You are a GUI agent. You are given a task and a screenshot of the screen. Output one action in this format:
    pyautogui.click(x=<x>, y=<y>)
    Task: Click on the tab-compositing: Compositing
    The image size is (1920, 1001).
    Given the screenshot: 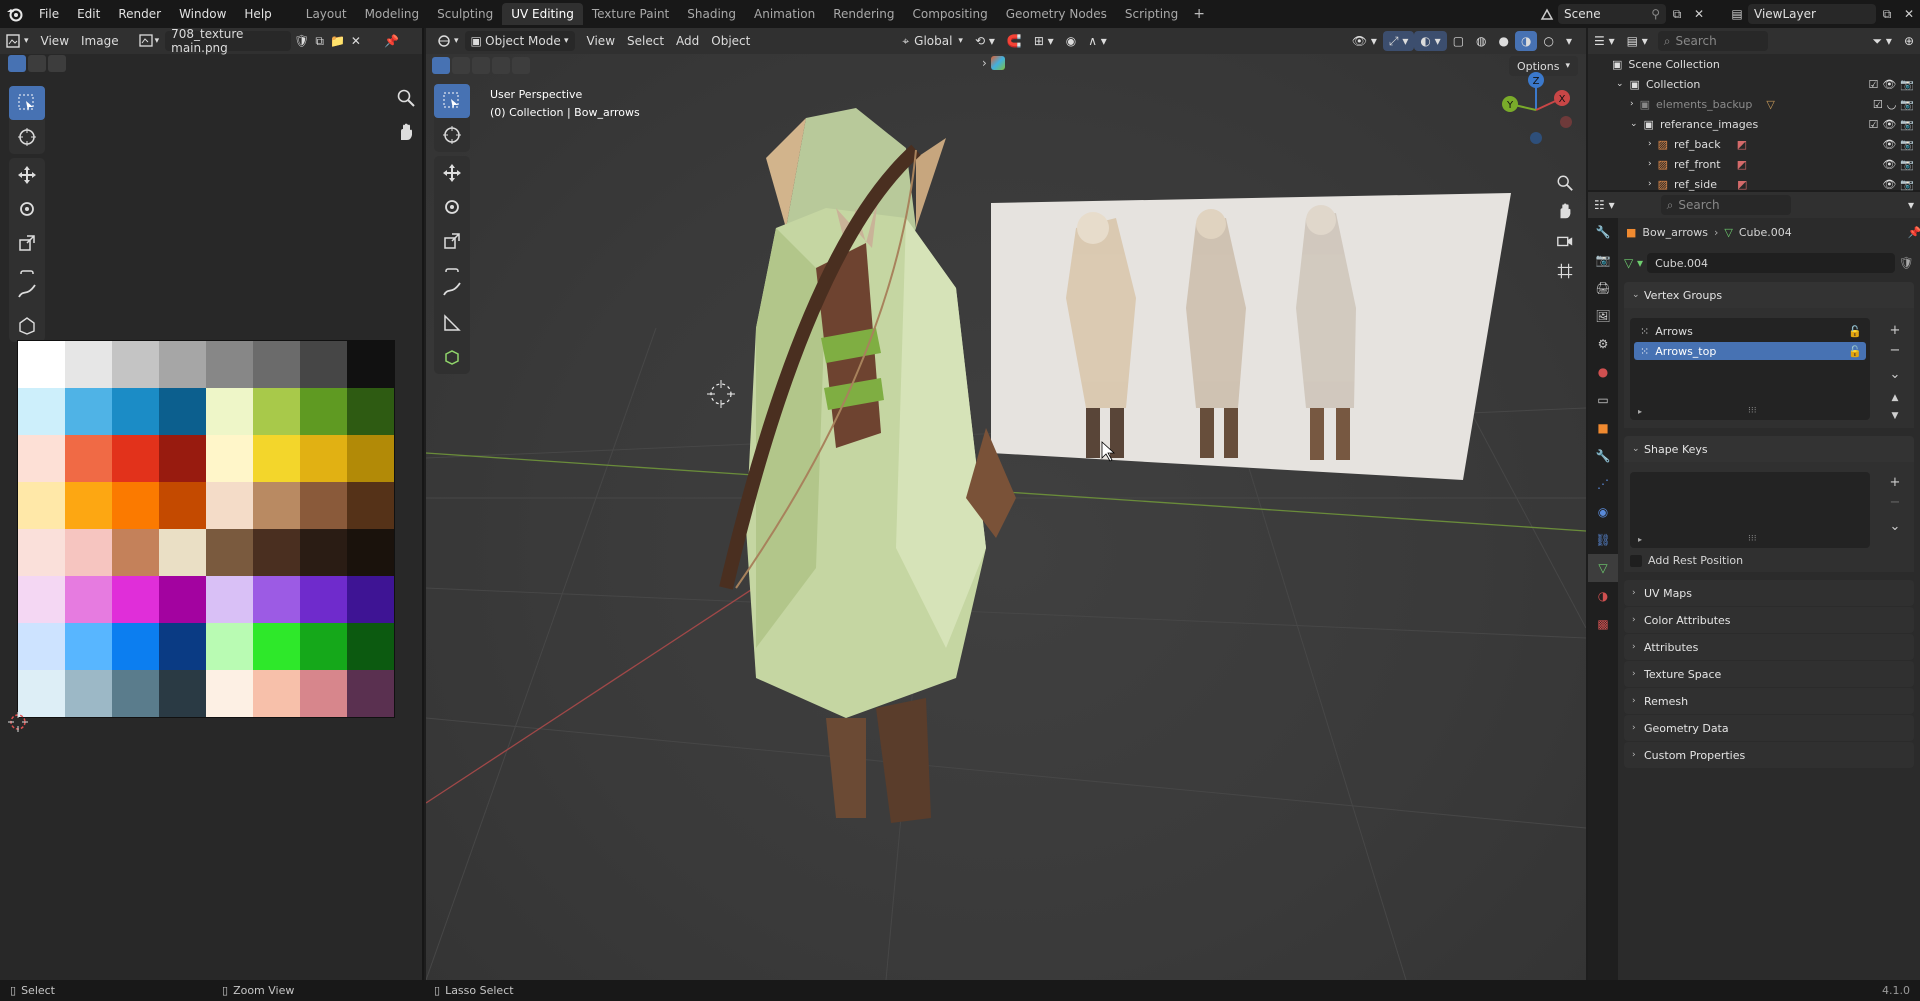 What is the action you would take?
    pyautogui.click(x=949, y=14)
    